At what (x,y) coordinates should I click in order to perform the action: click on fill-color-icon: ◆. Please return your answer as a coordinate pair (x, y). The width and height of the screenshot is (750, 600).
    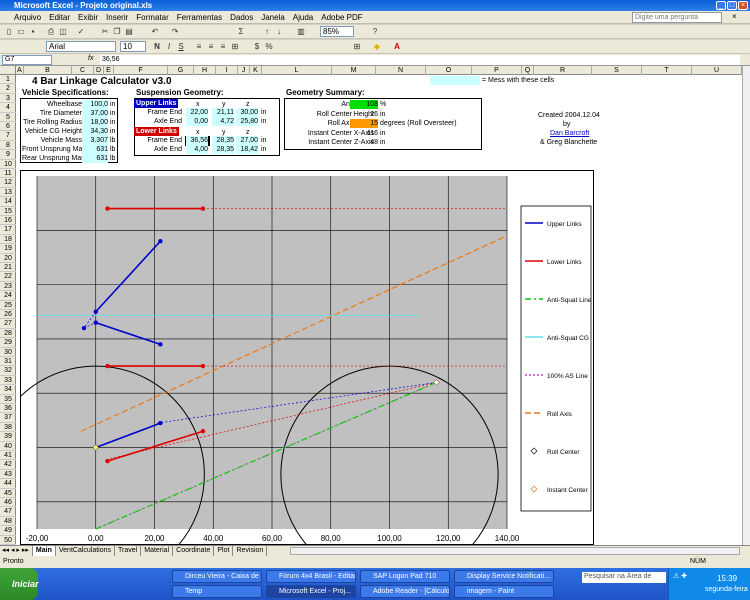
    Looking at the image, I should click on (377, 47).